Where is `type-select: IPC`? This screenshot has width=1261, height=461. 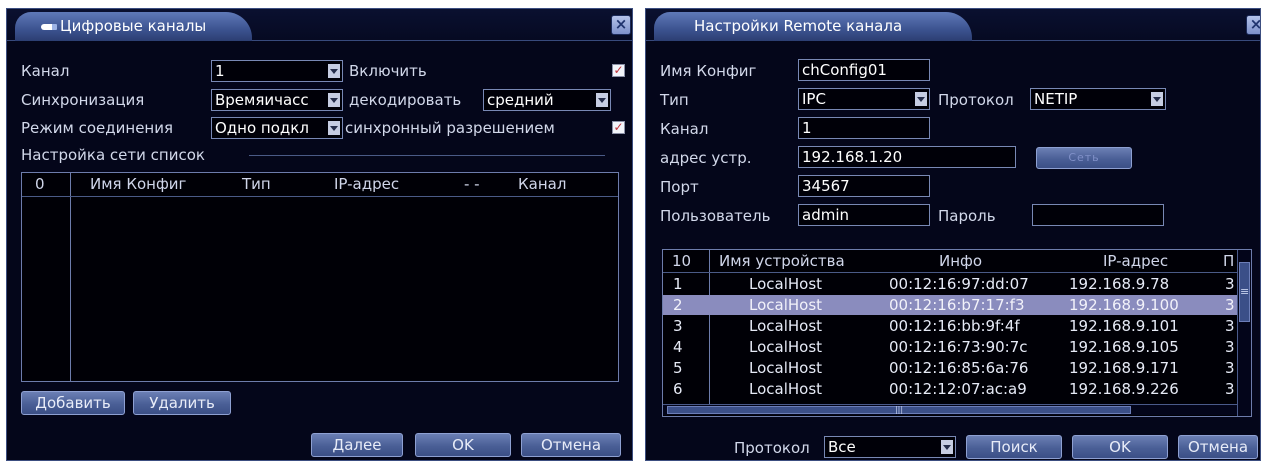
type-select: IPC is located at coordinates (864, 99).